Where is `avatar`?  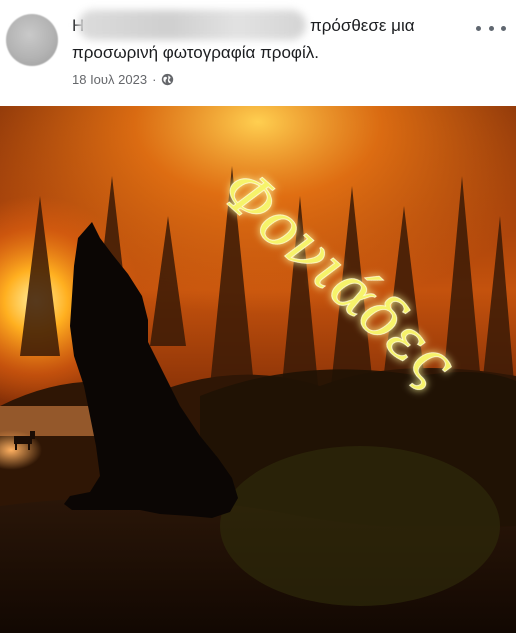 avatar is located at coordinates (32, 40).